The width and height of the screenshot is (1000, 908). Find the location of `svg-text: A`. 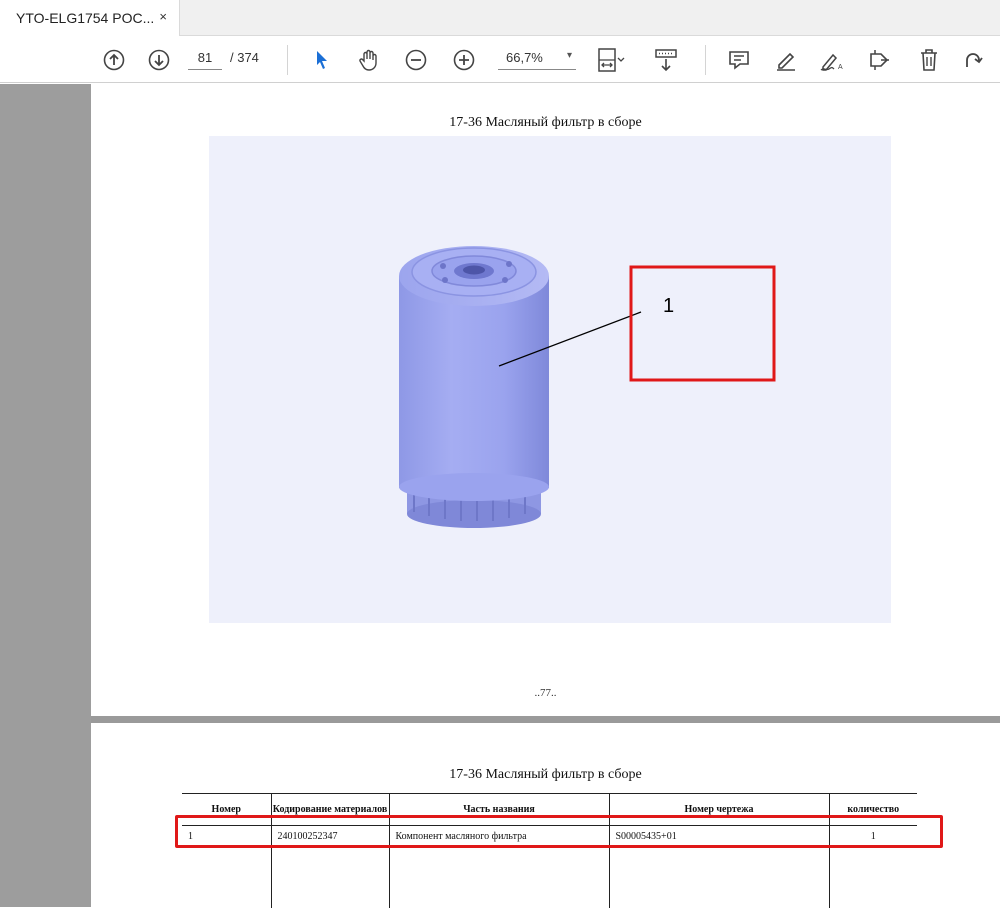

svg-text: A is located at coordinates (840, 67).